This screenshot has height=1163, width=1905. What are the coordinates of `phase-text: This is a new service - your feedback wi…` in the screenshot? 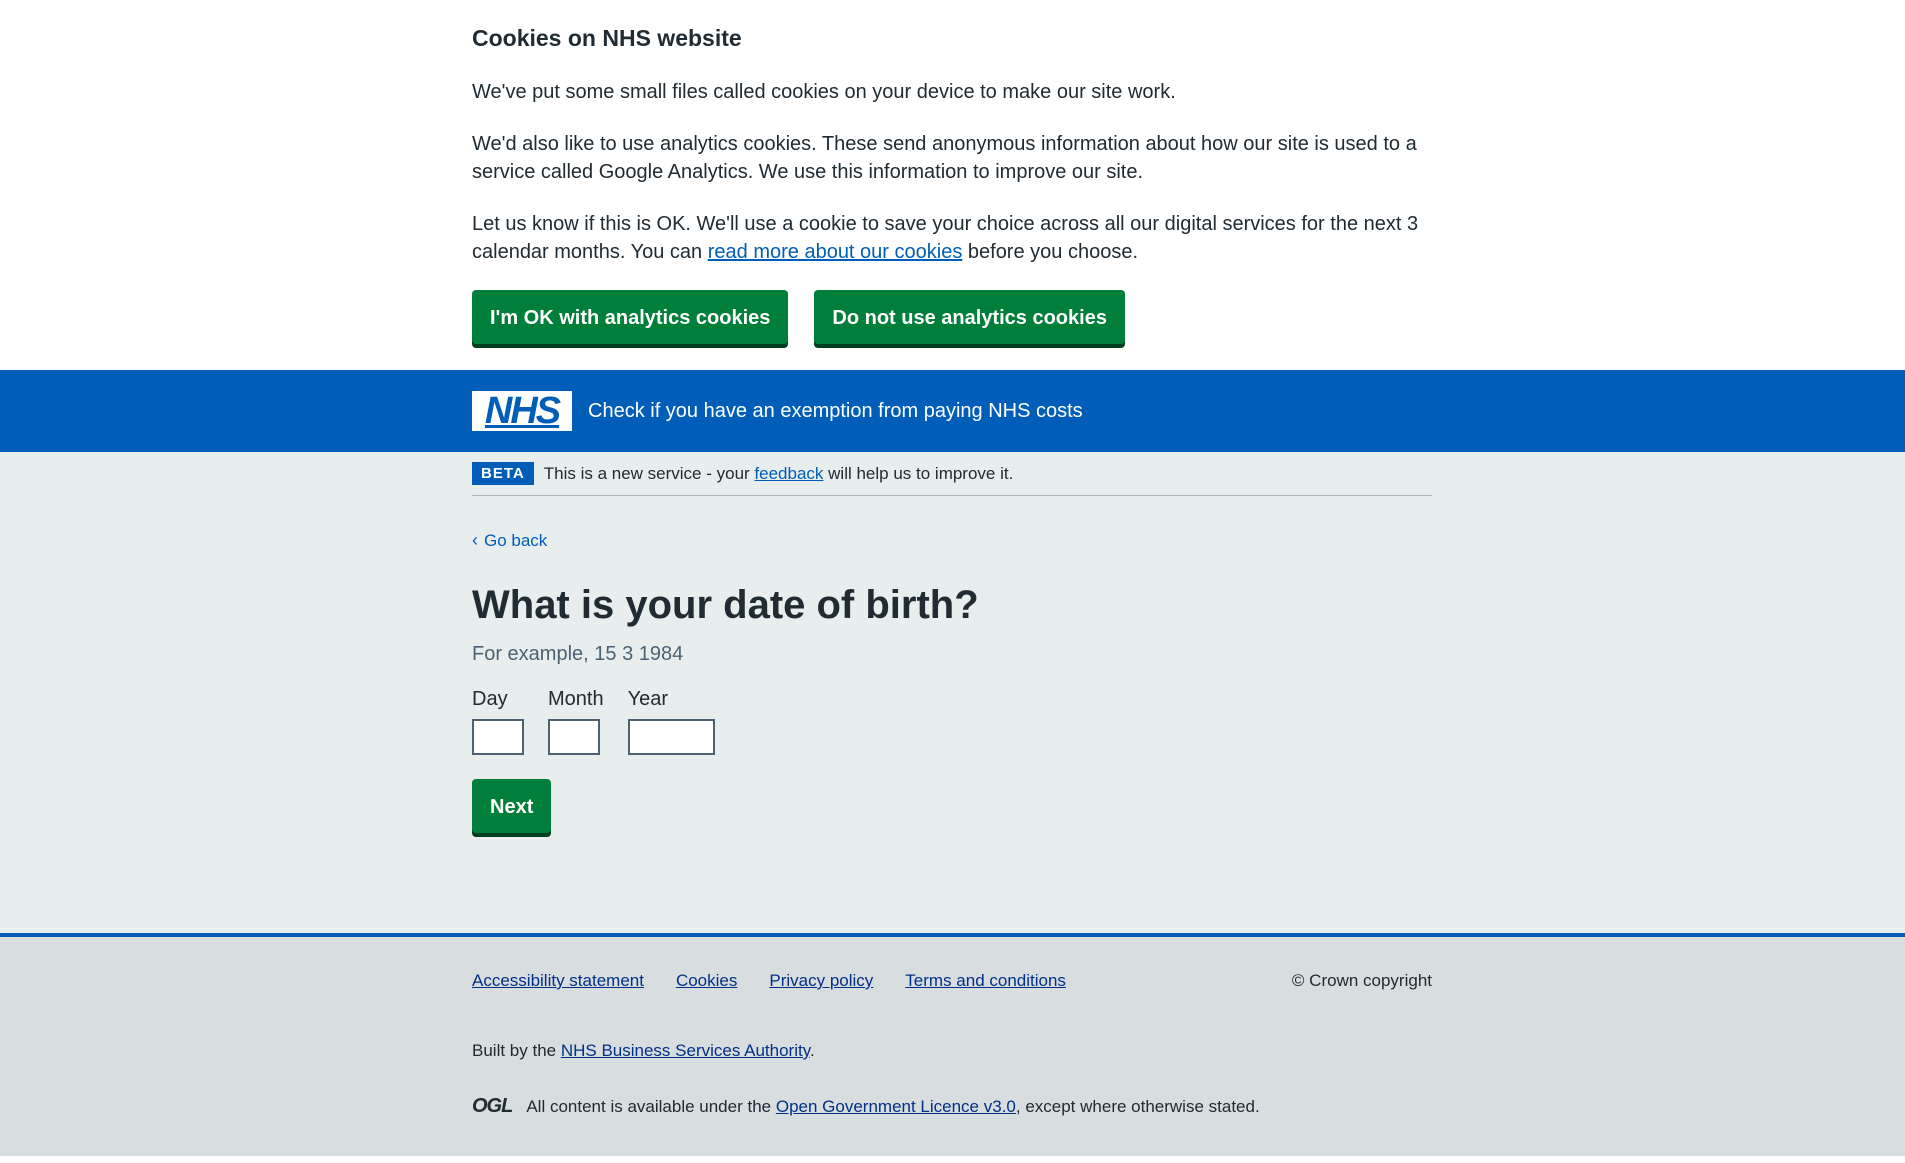 It's located at (778, 473).